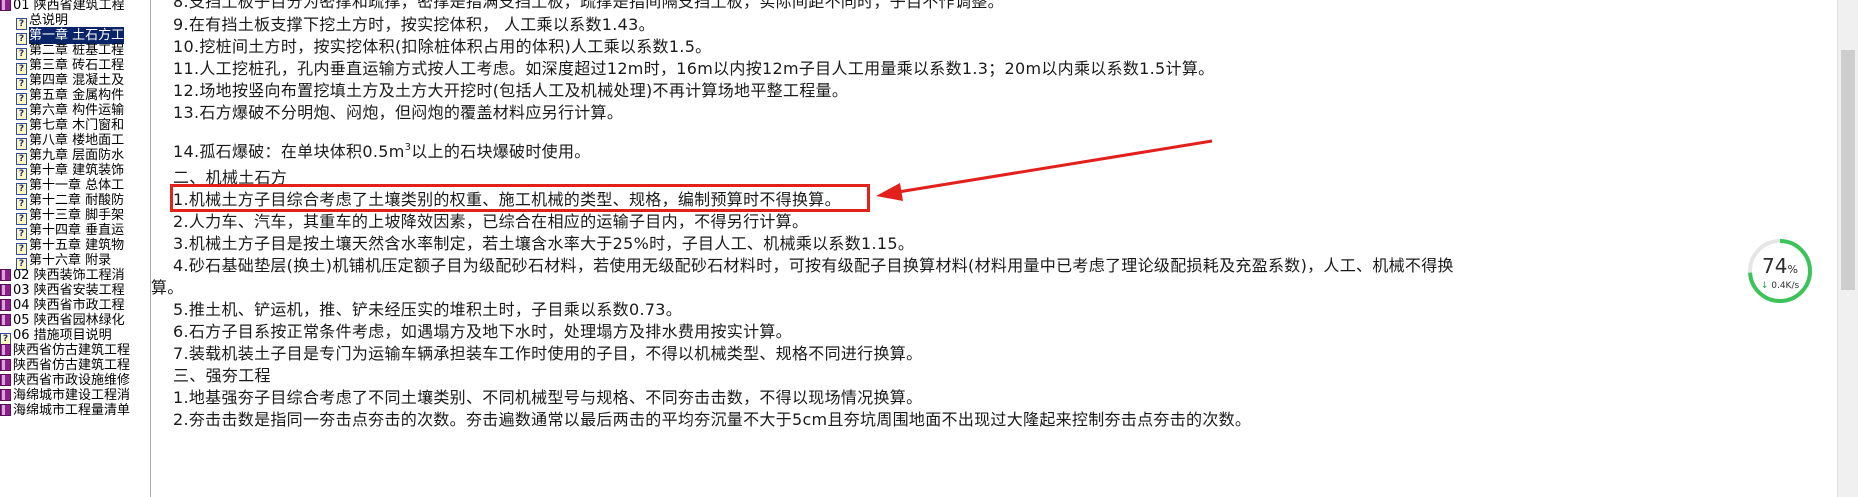  I want to click on tree-item: 海绵城市工程量清单, so click(65, 410).